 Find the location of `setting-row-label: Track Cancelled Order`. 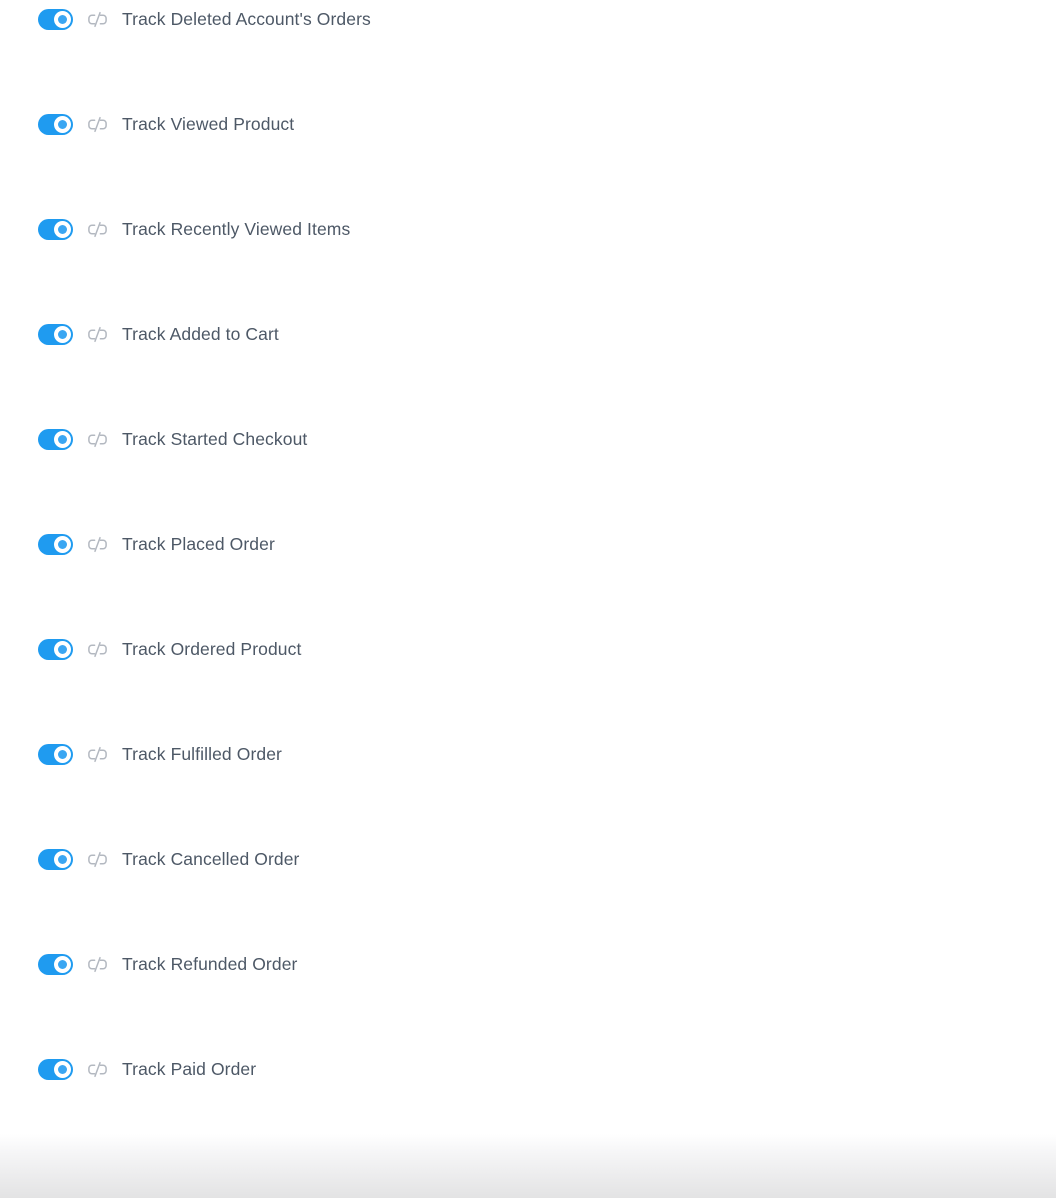

setting-row-label: Track Cancelled Order is located at coordinates (211, 858).